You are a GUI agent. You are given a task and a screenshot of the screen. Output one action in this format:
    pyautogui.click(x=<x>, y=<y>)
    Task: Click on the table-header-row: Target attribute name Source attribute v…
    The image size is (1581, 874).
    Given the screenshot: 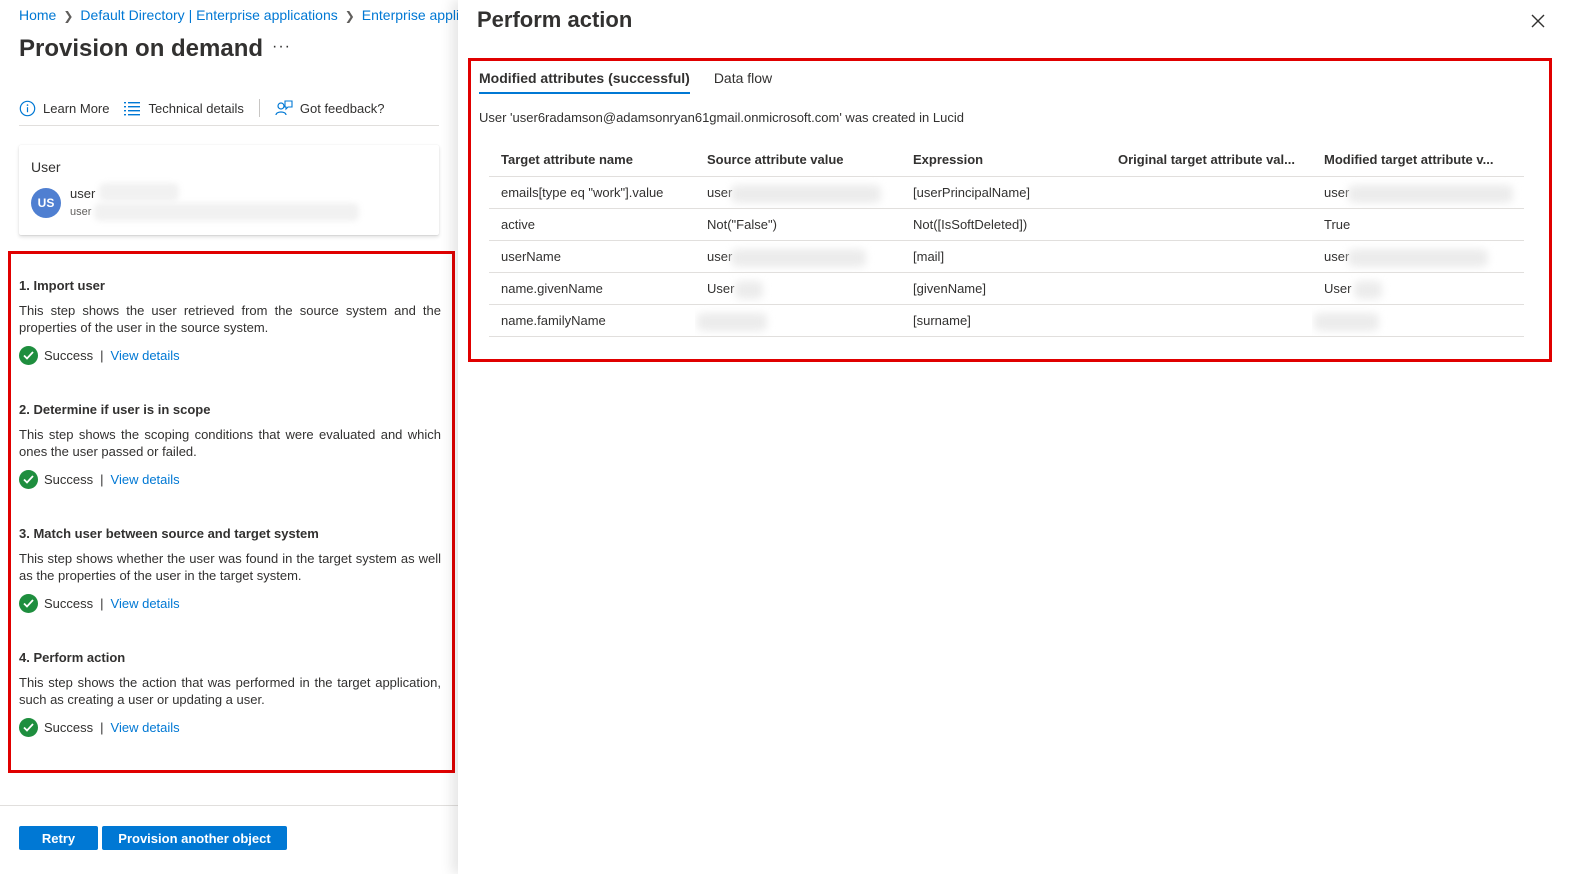 What is the action you would take?
    pyautogui.click(x=1006, y=160)
    